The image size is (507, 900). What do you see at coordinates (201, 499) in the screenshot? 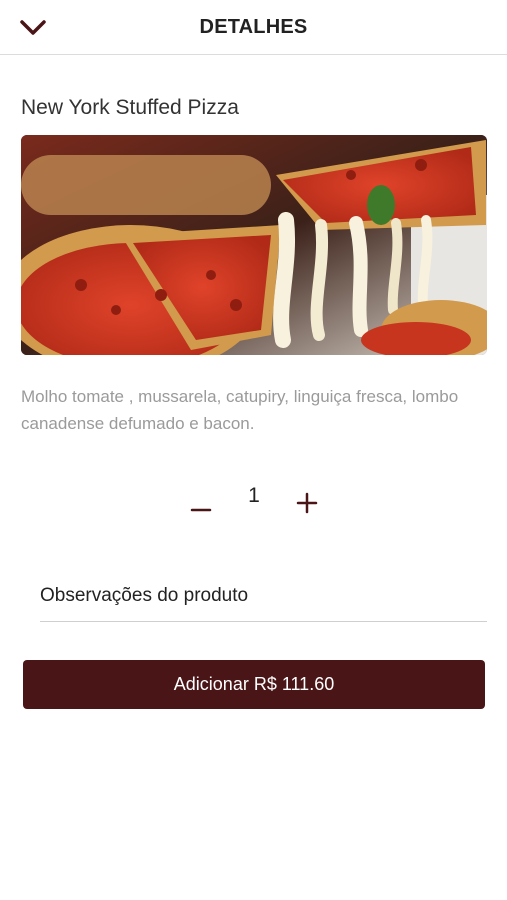
I see `decrease-quantity-button` at bounding box center [201, 499].